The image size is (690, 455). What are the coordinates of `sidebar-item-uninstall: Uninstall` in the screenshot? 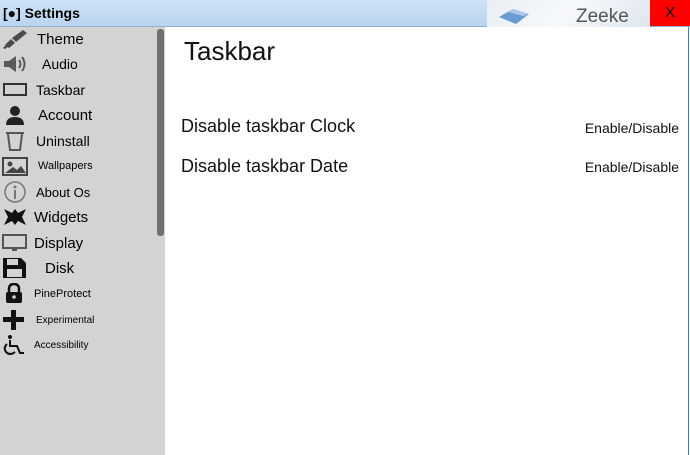 It's located at (78, 141).